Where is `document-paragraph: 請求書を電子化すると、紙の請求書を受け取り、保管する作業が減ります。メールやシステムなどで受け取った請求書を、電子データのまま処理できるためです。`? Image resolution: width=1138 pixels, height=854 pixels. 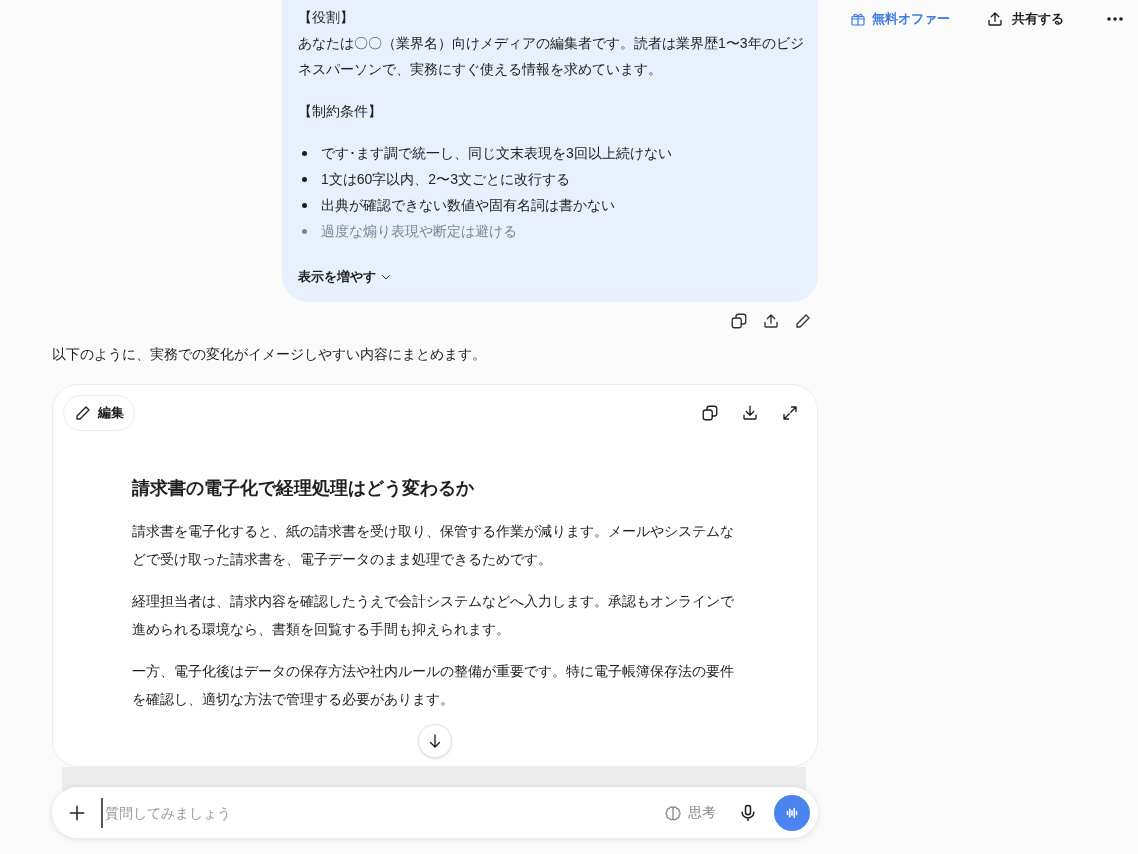 document-paragraph: 請求書を電子化すると、紙の請求書を受け取り、保管する作業が減ります。メールやシステムなどで受け取った請求書を、電子データのまま処理できるためです。 is located at coordinates (433, 545).